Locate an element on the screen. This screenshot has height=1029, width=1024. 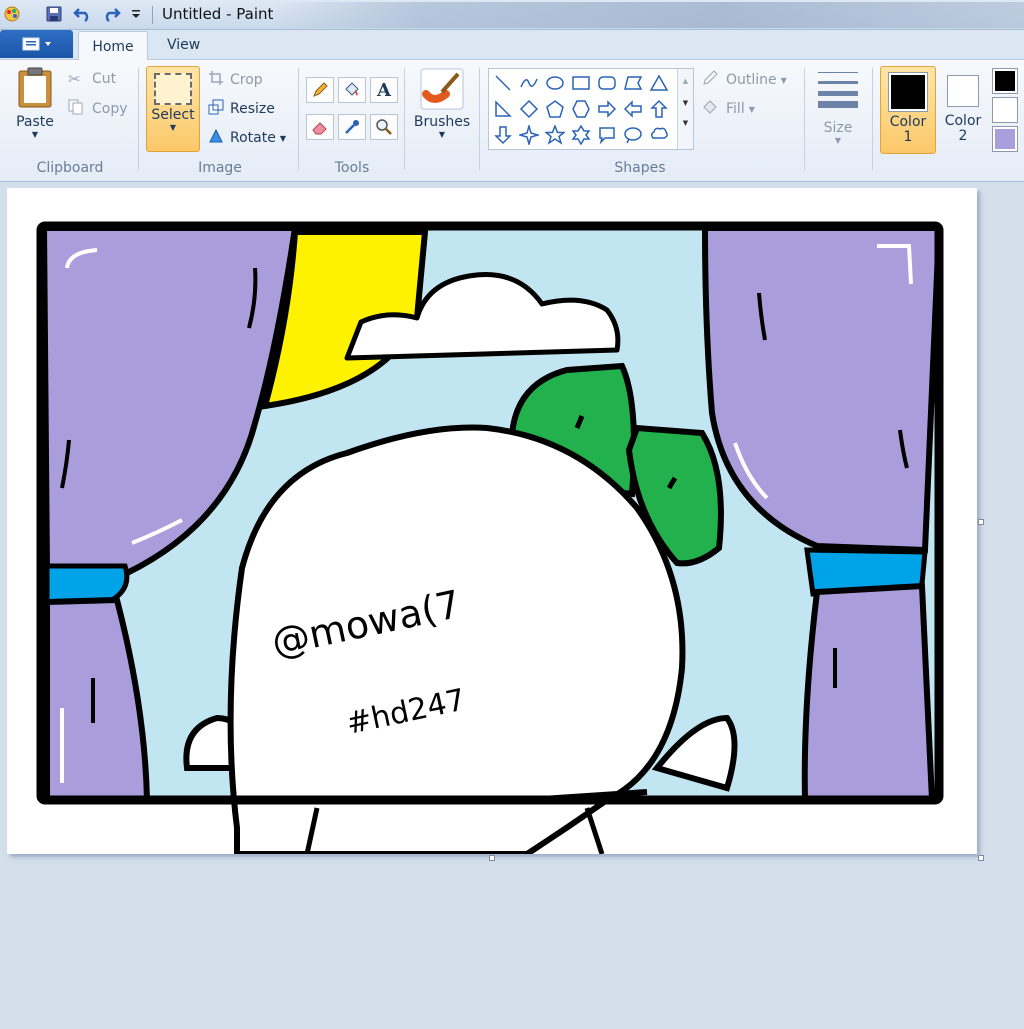
outline-icon is located at coordinates (712, 80).